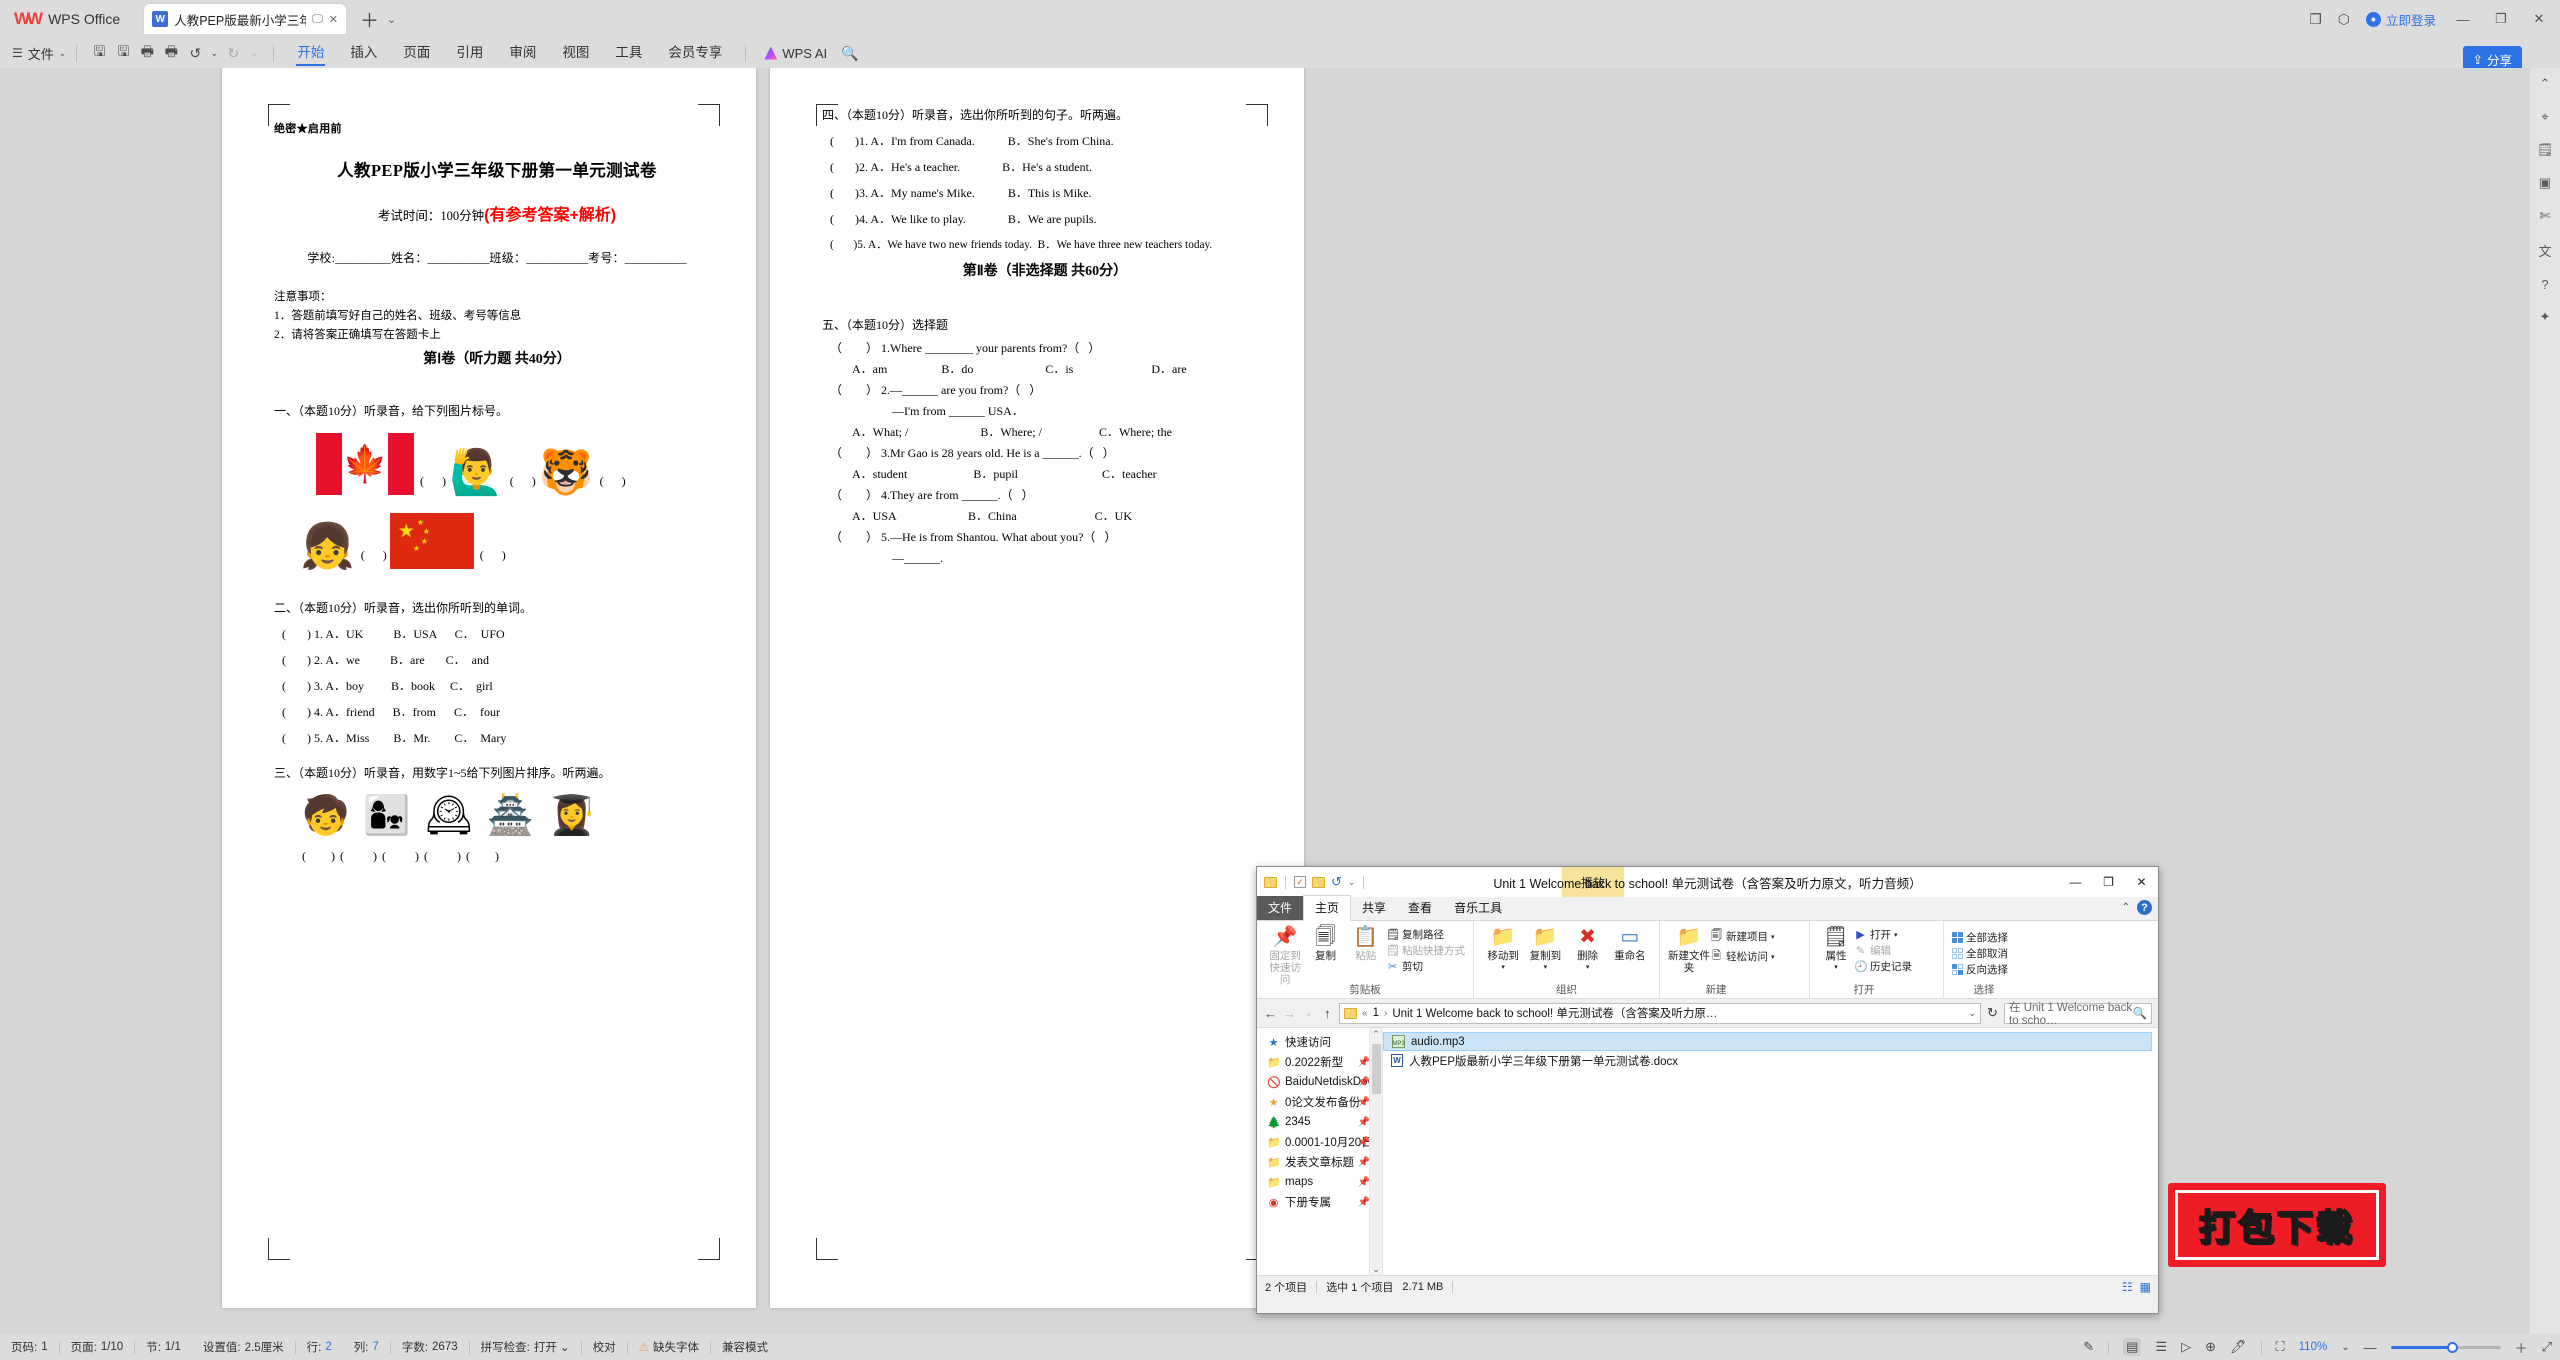  Describe the element at coordinates (317, 19) in the screenshot. I see `monitor-icon: 🖵` at that location.